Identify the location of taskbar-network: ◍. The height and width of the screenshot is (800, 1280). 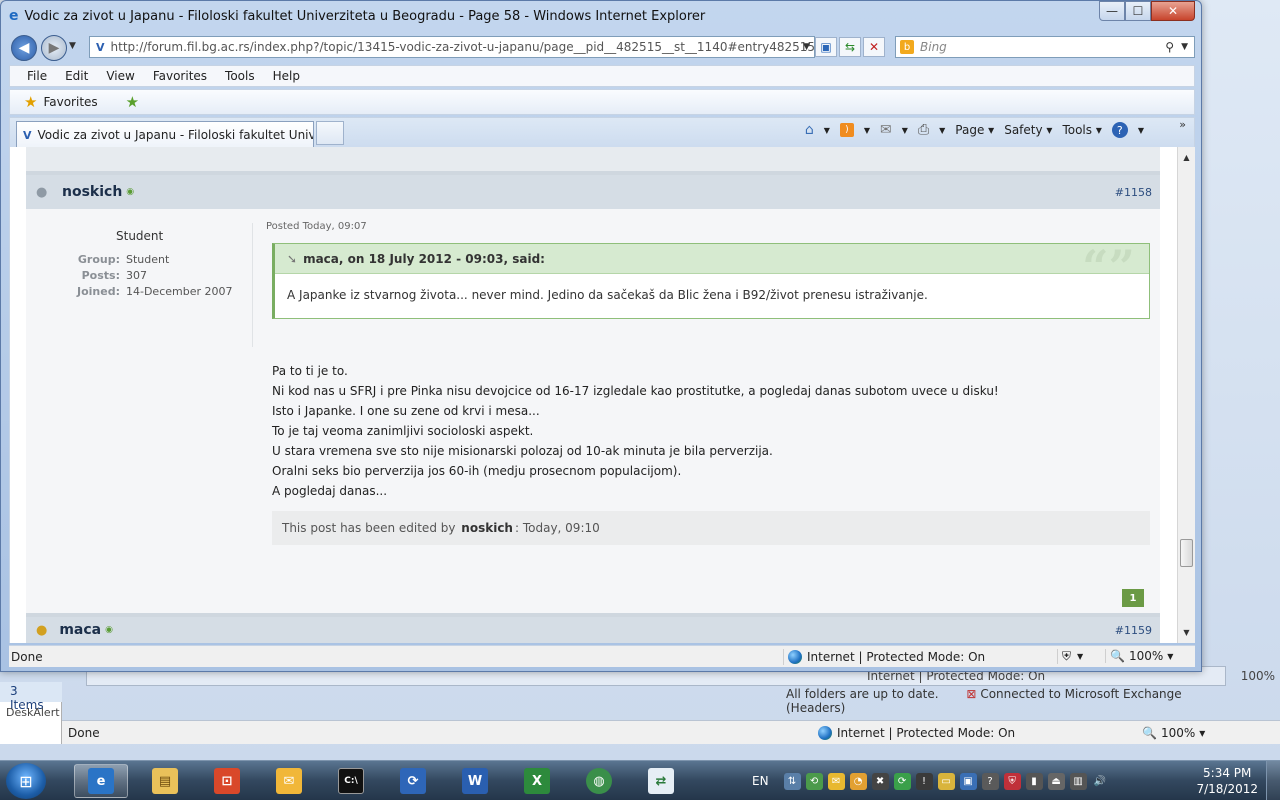
(599, 781).